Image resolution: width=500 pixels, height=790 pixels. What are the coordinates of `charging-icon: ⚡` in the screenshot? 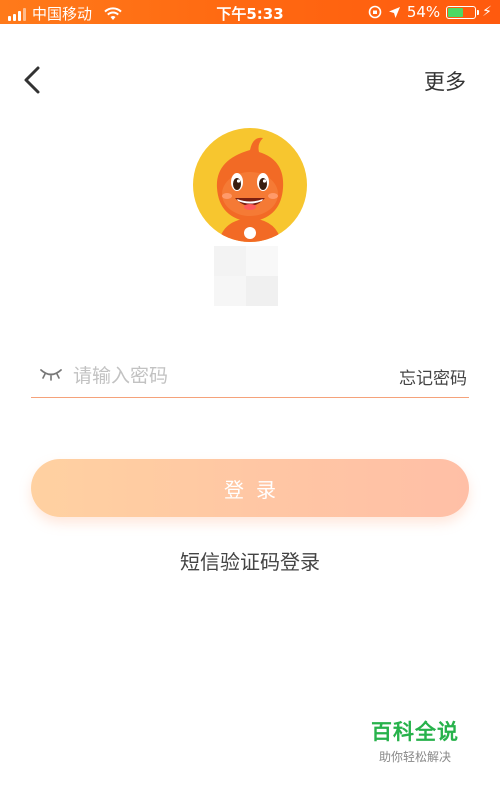 It's located at (487, 12).